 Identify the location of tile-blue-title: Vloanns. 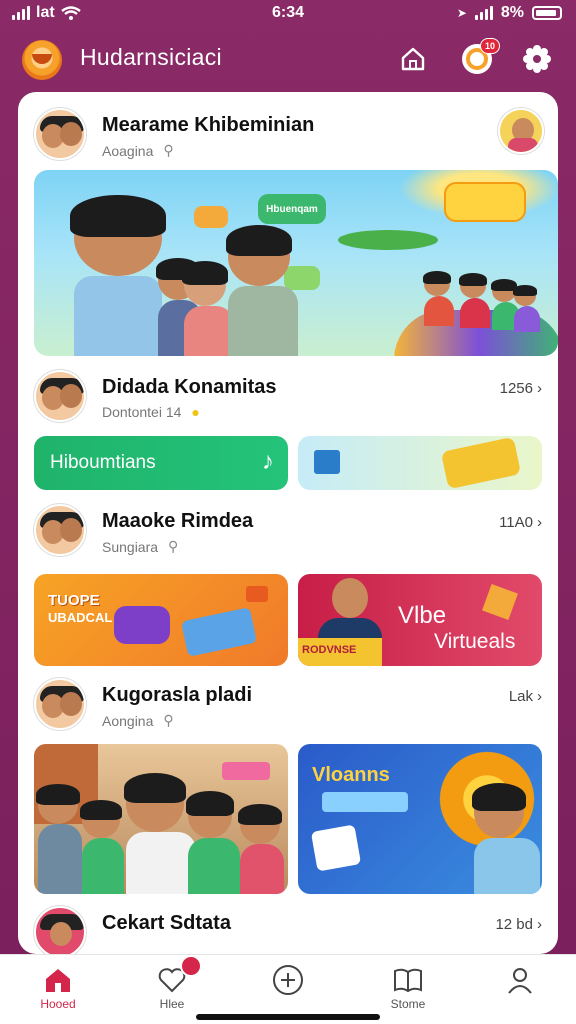
(351, 775).